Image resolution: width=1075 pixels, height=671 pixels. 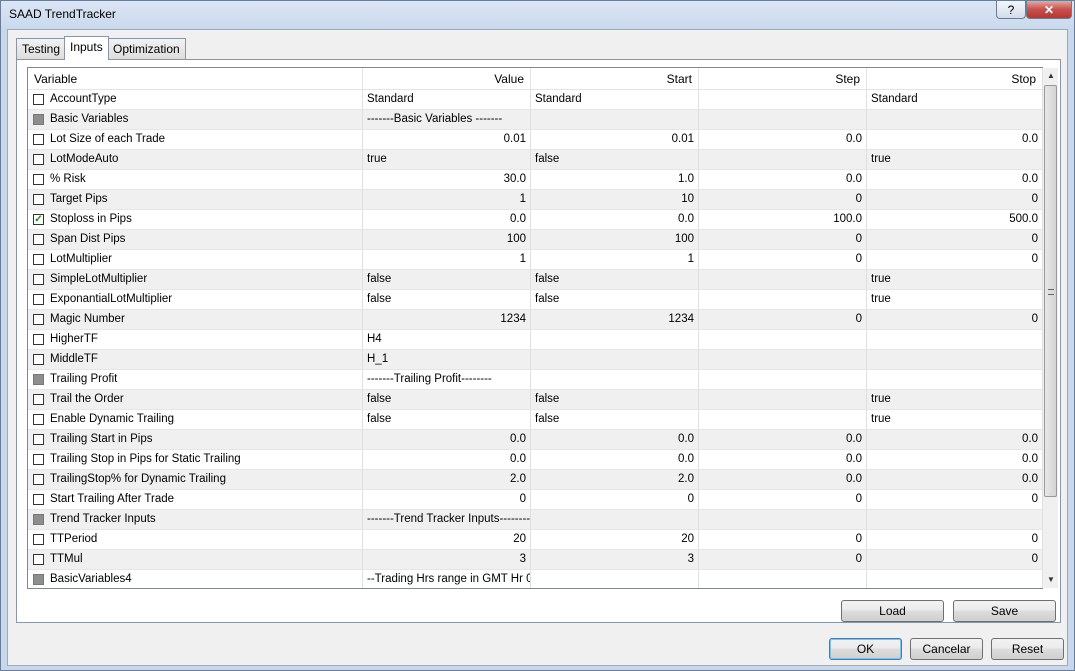 I want to click on value-cell: 0.01, so click(x=447, y=139).